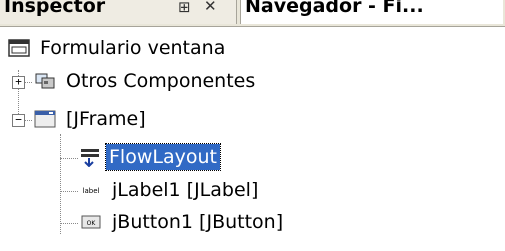 The height and width of the screenshot is (251, 505). I want to click on pin-icon: ⊞, so click(184, 8).